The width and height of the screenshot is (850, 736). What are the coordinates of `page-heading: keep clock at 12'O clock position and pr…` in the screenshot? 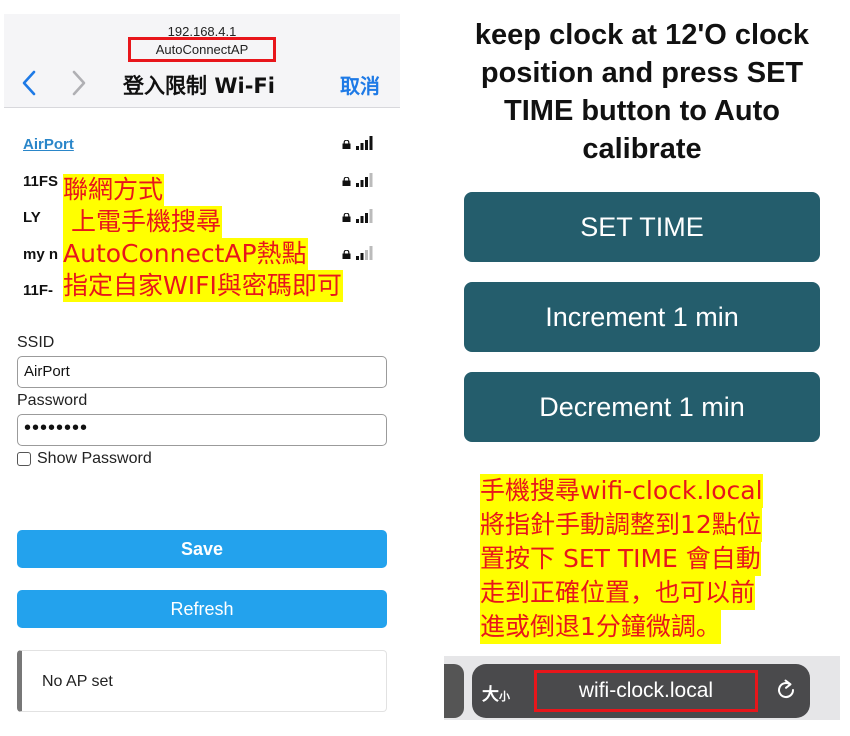 It's located at (642, 92).